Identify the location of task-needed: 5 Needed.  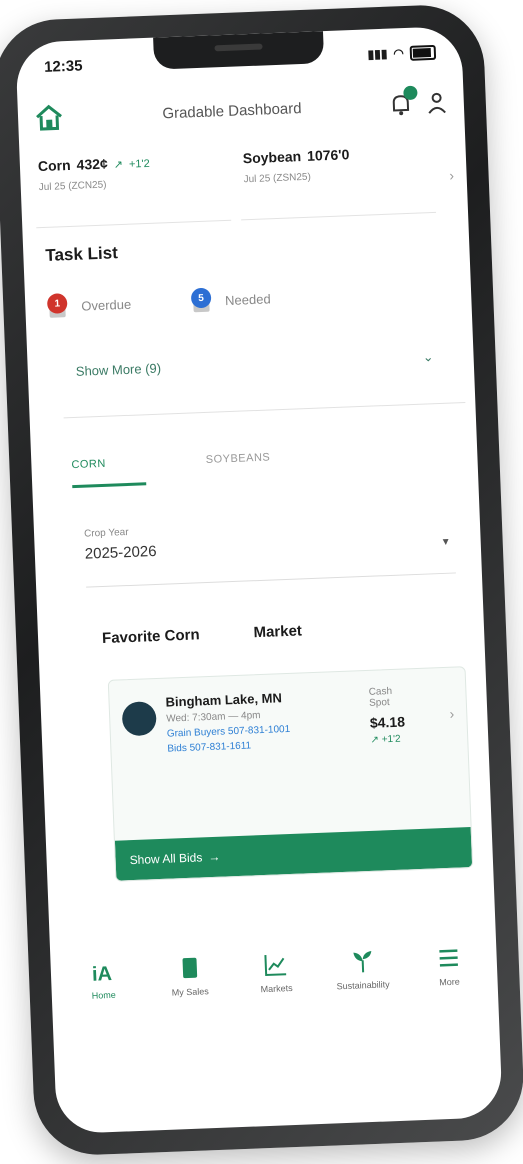
(230, 299).